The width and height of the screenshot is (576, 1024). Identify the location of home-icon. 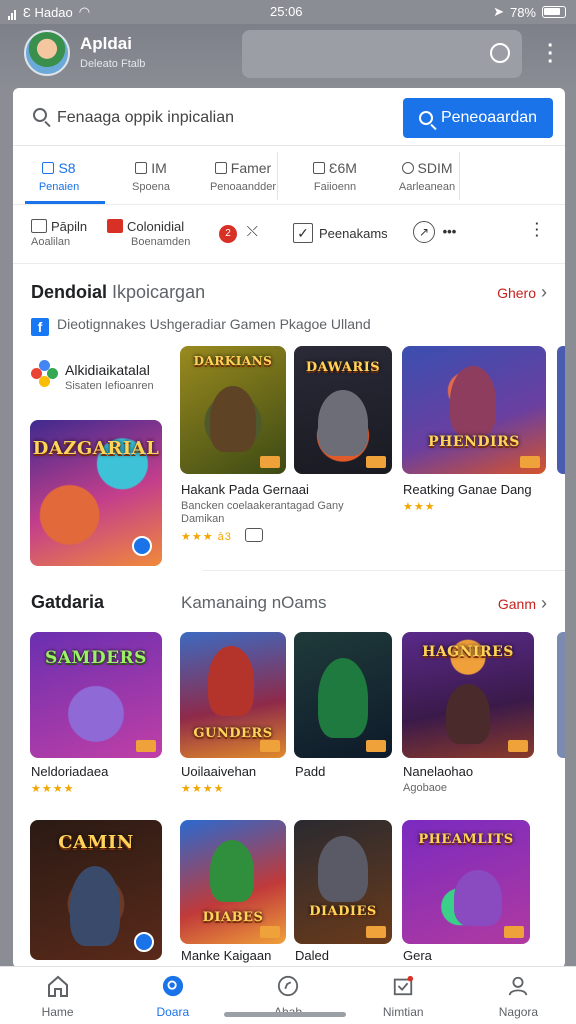
(57, 986).